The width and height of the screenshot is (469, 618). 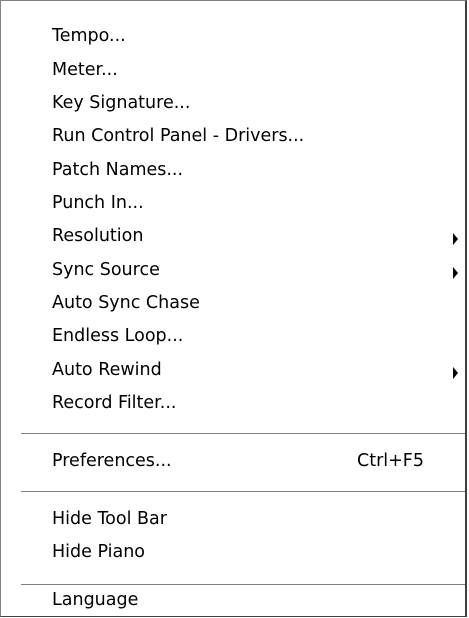 I want to click on menu-item-label: Language, so click(x=95, y=600).